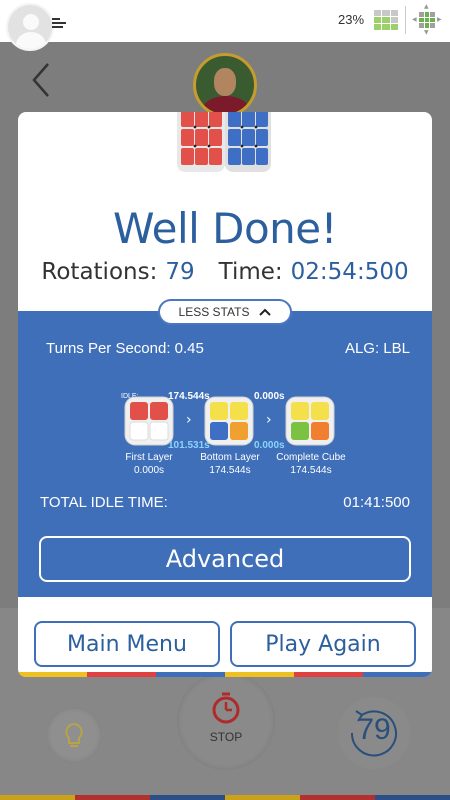 This screenshot has width=450, height=800. I want to click on cube-nav-icon: ▲ ▼ ◀ ▶, so click(427, 20).